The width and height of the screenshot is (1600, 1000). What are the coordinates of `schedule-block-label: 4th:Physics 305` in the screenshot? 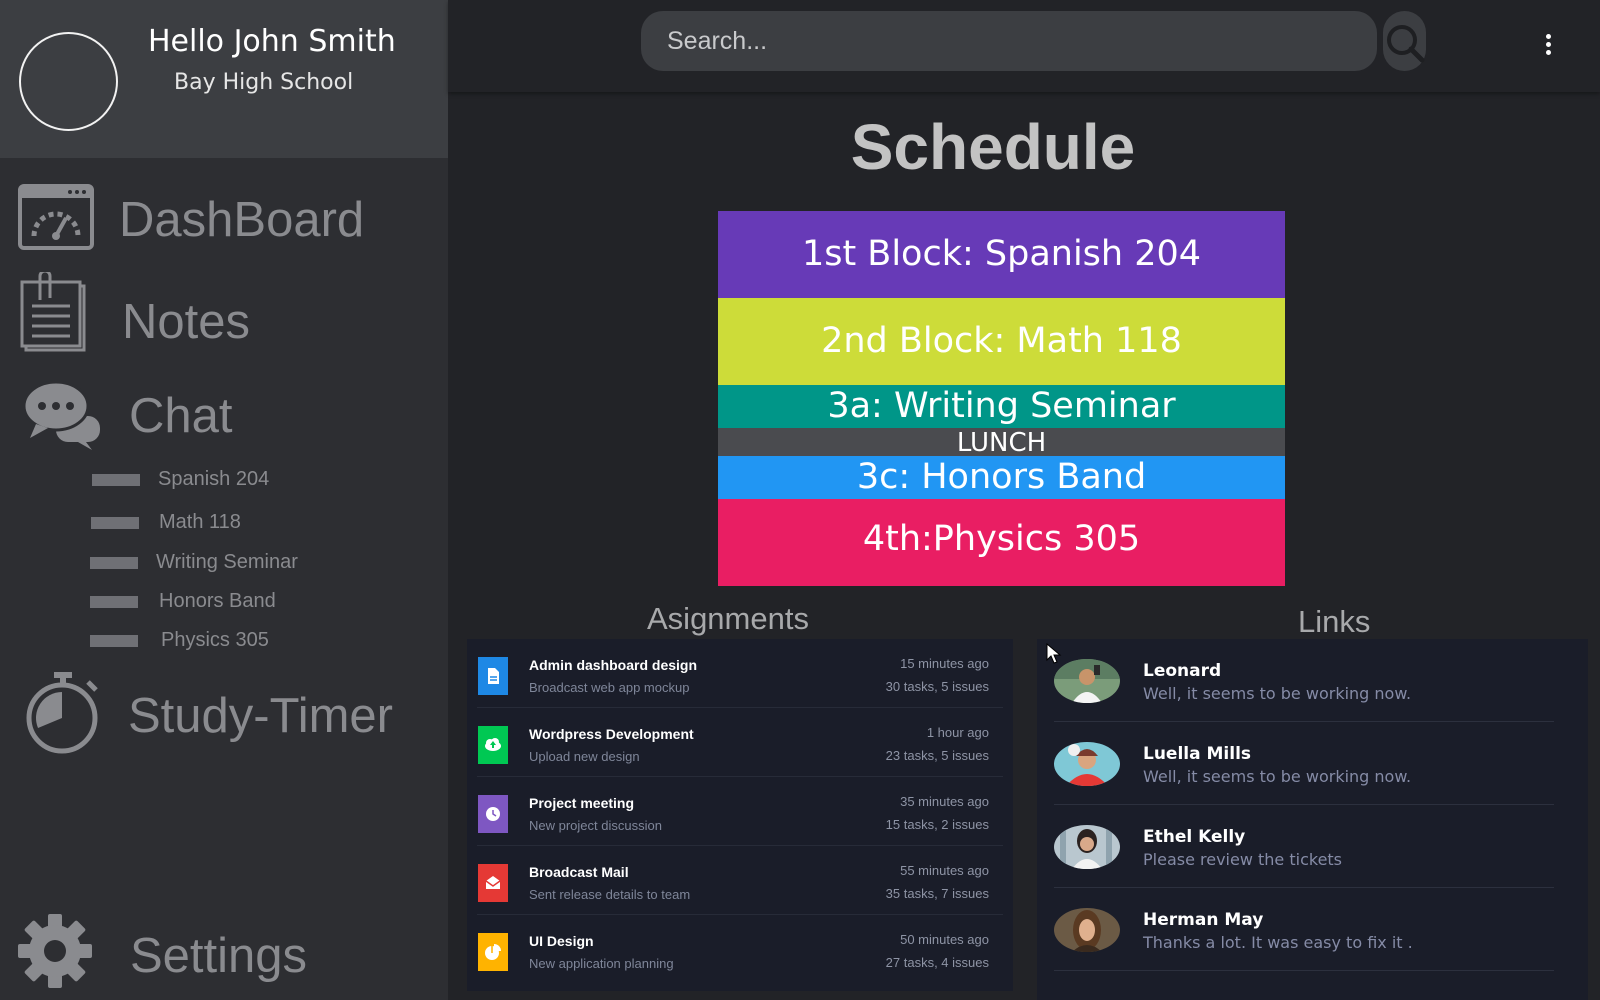 It's located at (1001, 539).